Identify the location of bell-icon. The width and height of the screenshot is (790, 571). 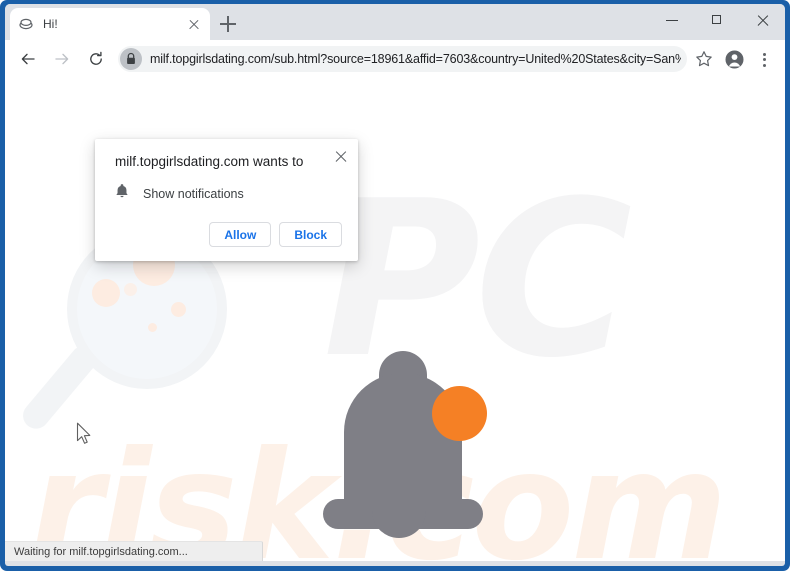
(123, 193).